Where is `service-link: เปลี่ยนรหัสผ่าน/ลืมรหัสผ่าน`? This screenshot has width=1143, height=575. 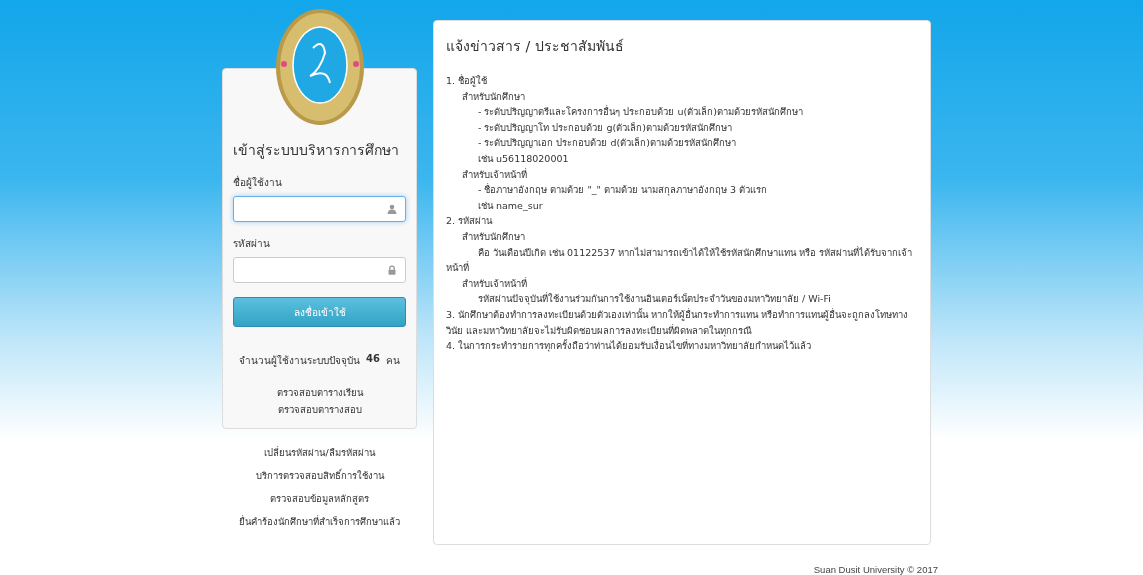
service-link: เปลี่ยนรหัสผ่าน/ลืมรหัสผ่าน is located at coordinates (319, 452).